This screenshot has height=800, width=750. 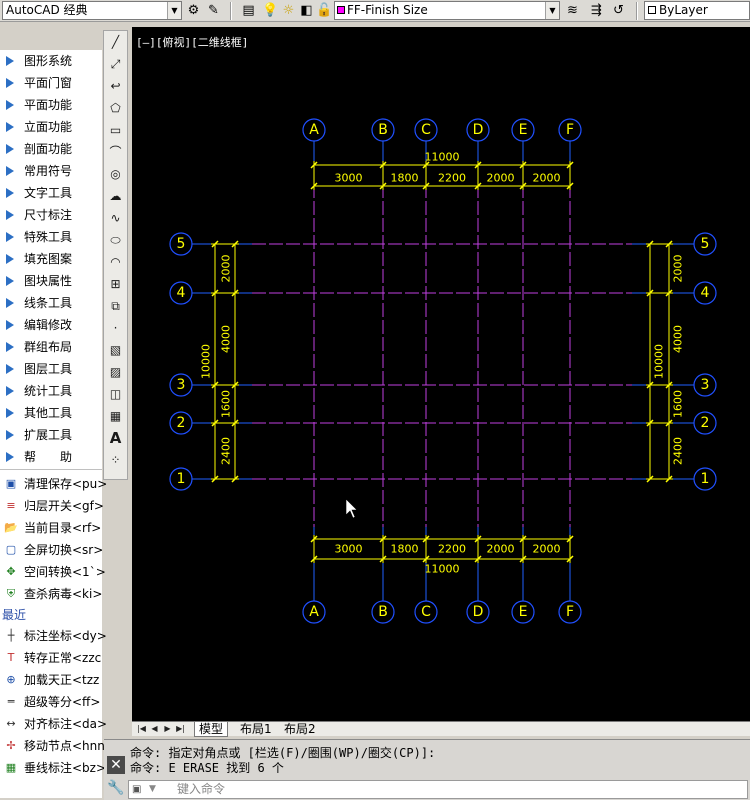 What do you see at coordinates (115, 262) in the screenshot?
I see `ellipse-arc-icon: ◠` at bounding box center [115, 262].